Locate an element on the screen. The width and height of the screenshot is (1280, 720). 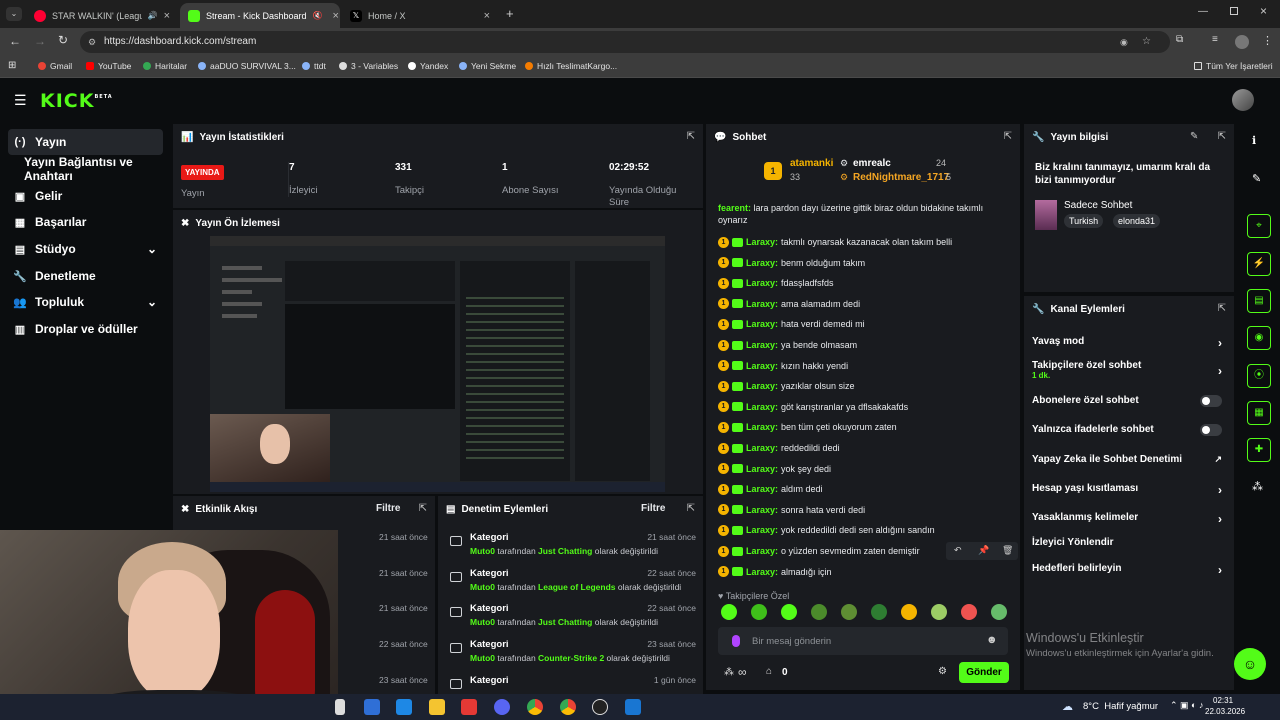
chat-message: 1 Laraxy: sonra hata verdi dedi is located at coordinates (863, 510).